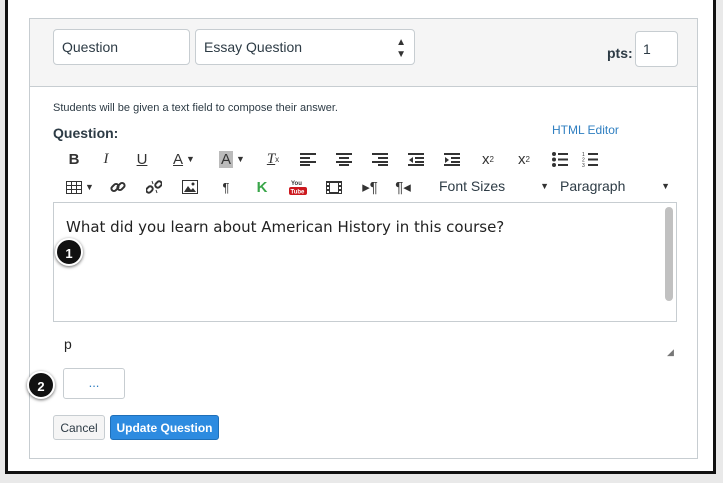 The height and width of the screenshot is (483, 723). What do you see at coordinates (118, 187) in the screenshot?
I see `link-icon` at bounding box center [118, 187].